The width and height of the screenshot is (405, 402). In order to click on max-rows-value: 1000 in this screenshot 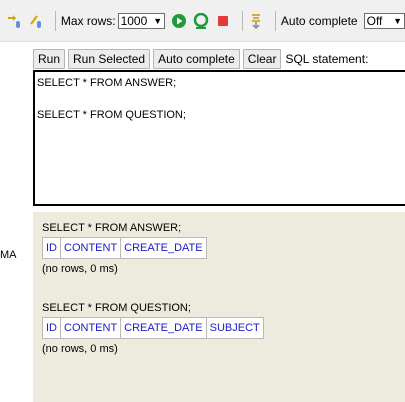, I will do `click(134, 20)`.